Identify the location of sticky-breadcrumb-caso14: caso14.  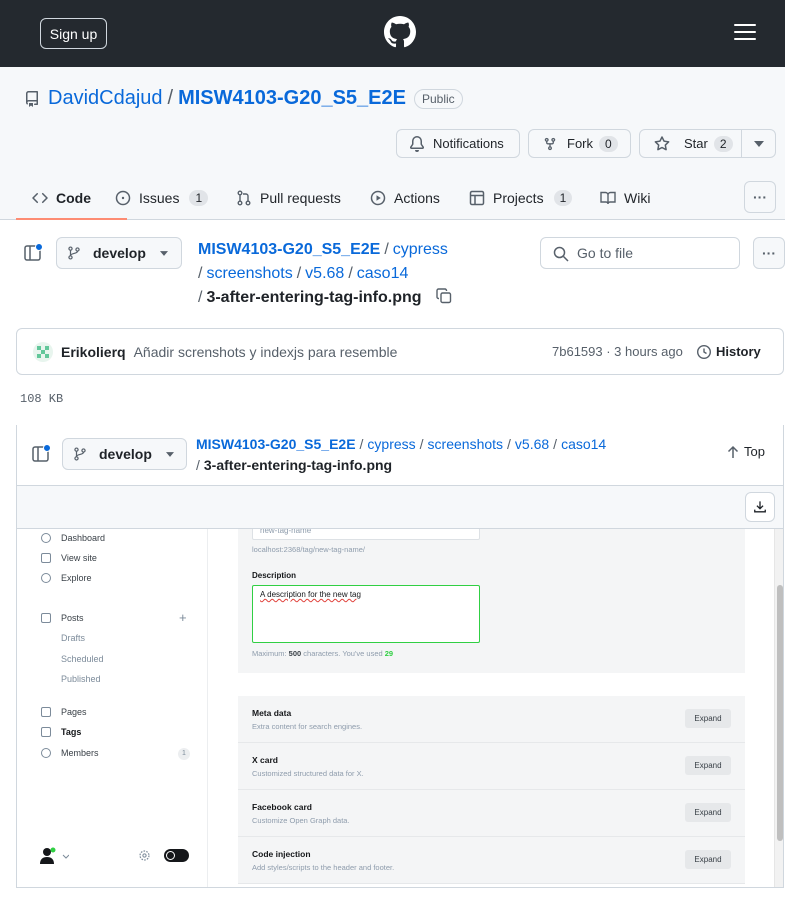
(583, 444).